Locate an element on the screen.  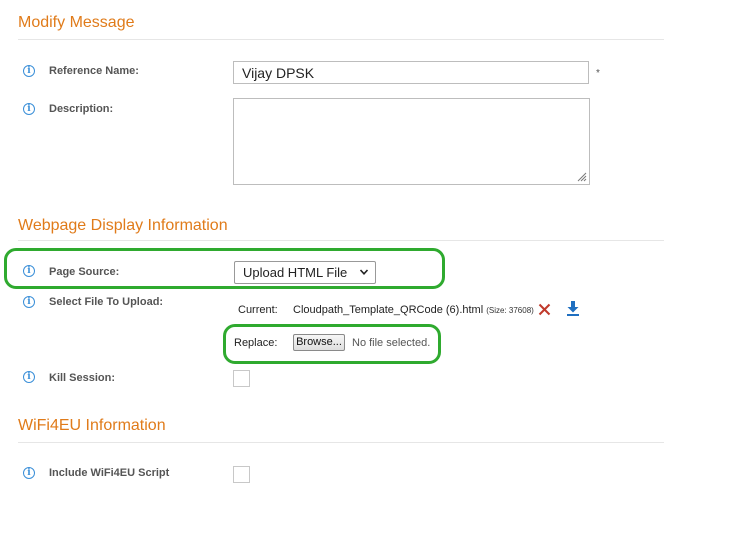
include-wifi4eu-label: Include WiFi4EU Script is located at coordinates (109, 473).